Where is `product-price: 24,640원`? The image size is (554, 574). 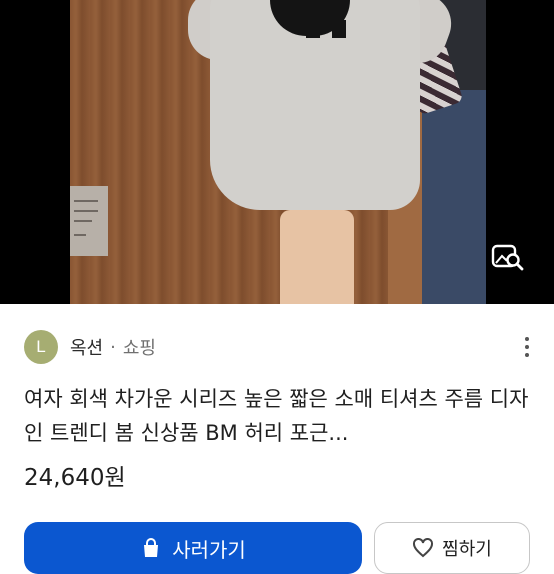 product-price: 24,640원 is located at coordinates (75, 478).